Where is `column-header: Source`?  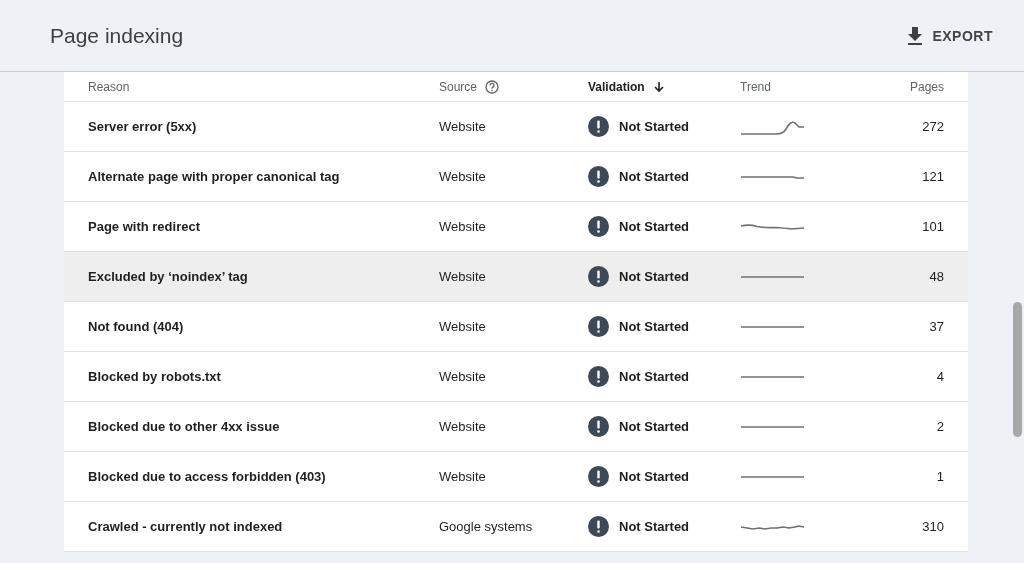 column-header: Source is located at coordinates (458, 86).